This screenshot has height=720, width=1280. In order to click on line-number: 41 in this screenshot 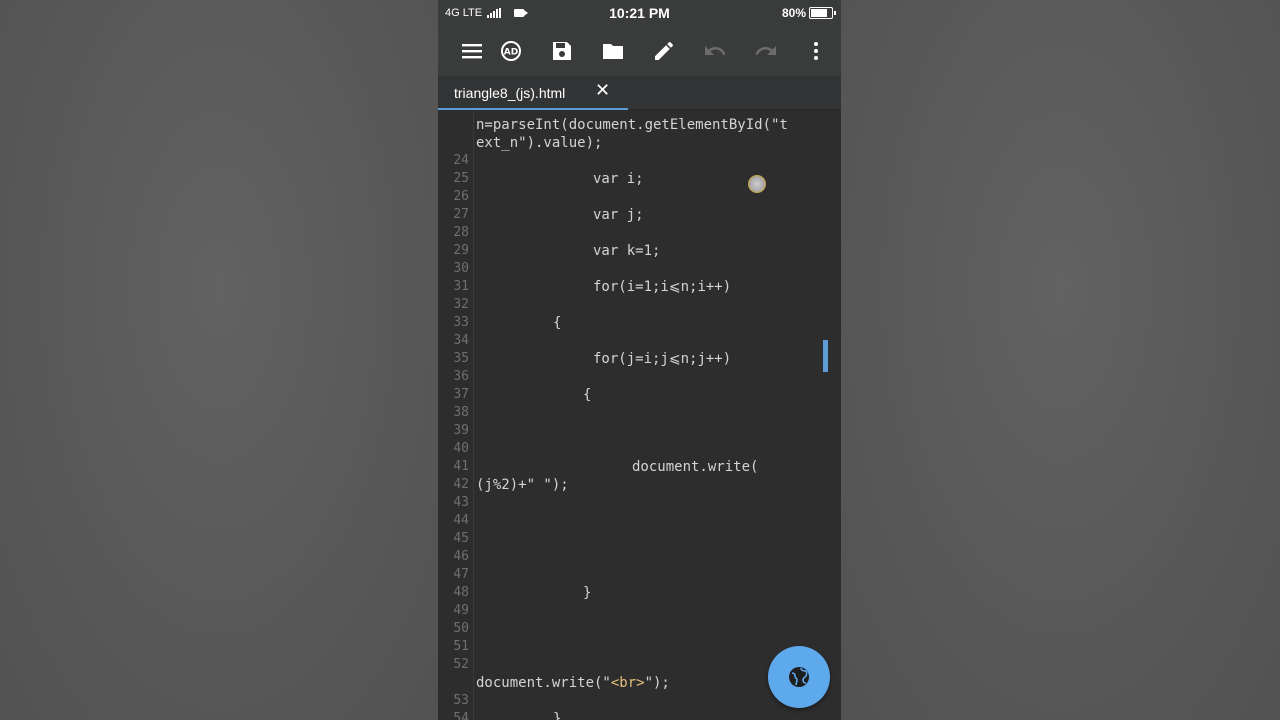, I will do `click(461, 466)`.